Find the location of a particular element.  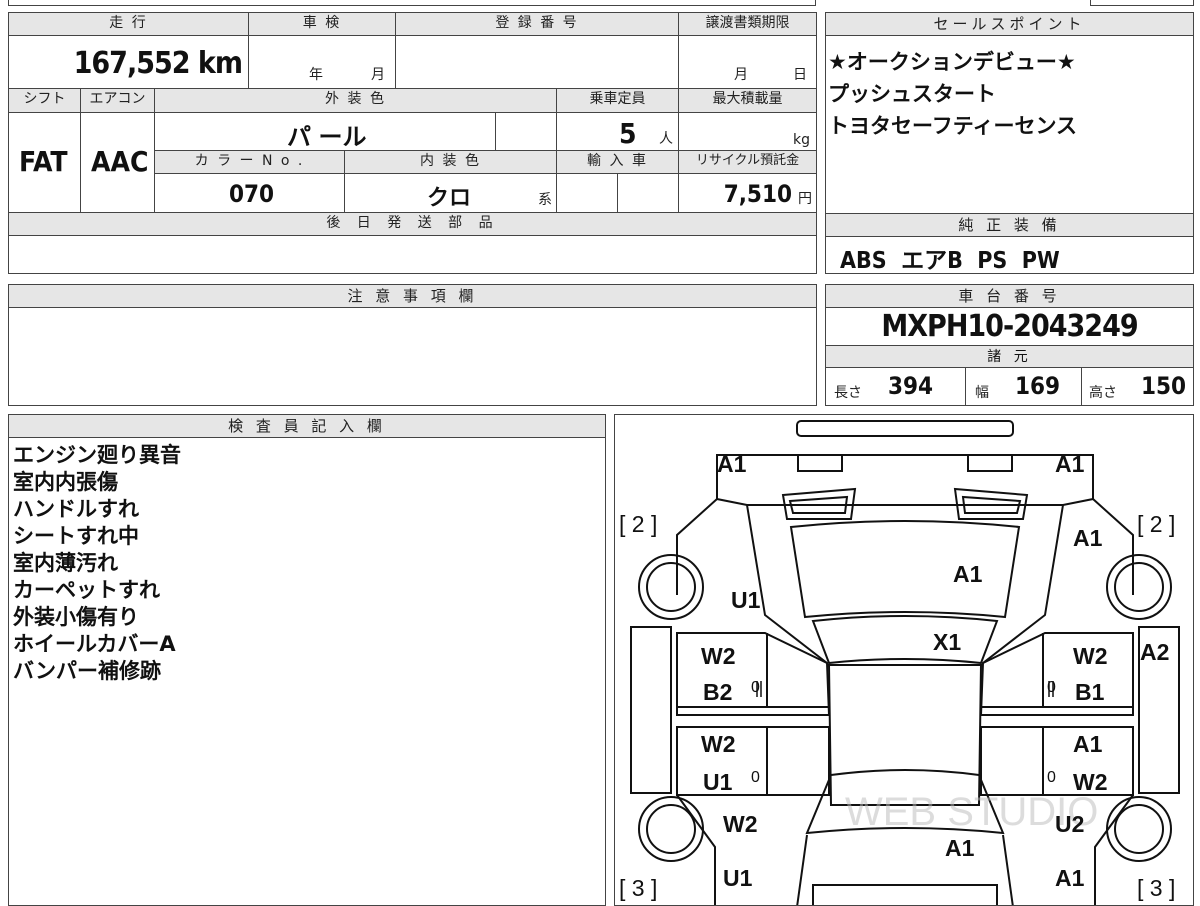

mark-rear-r-1: U2 is located at coordinates (1070, 824).